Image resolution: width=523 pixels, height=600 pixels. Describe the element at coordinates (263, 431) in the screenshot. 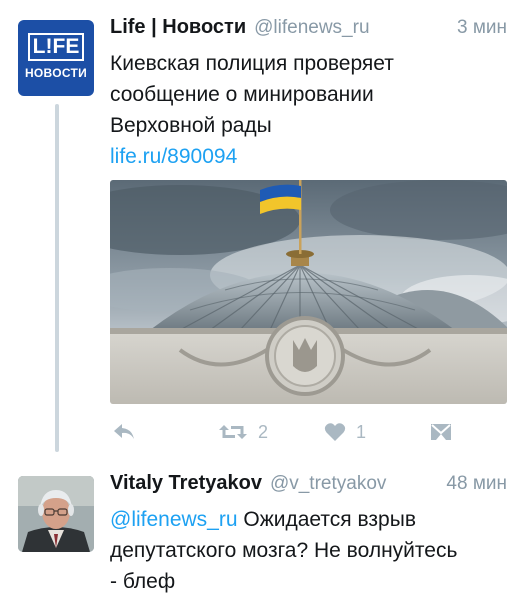

I see `retweet-count: 2` at that location.